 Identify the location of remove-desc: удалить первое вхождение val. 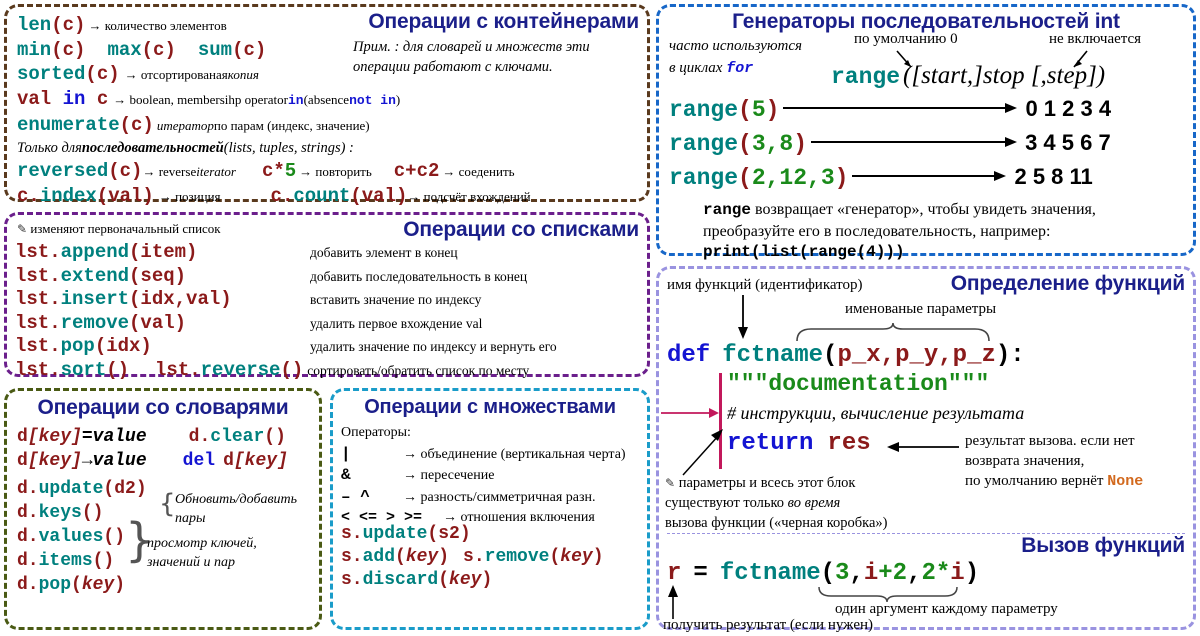
(396, 323).